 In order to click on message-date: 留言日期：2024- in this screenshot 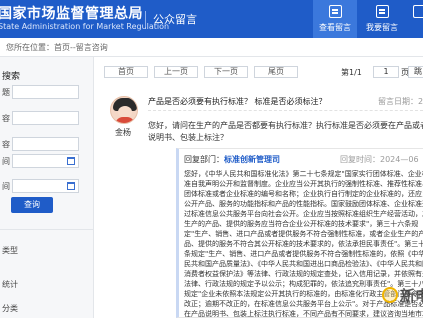, I will do `click(400, 101)`.